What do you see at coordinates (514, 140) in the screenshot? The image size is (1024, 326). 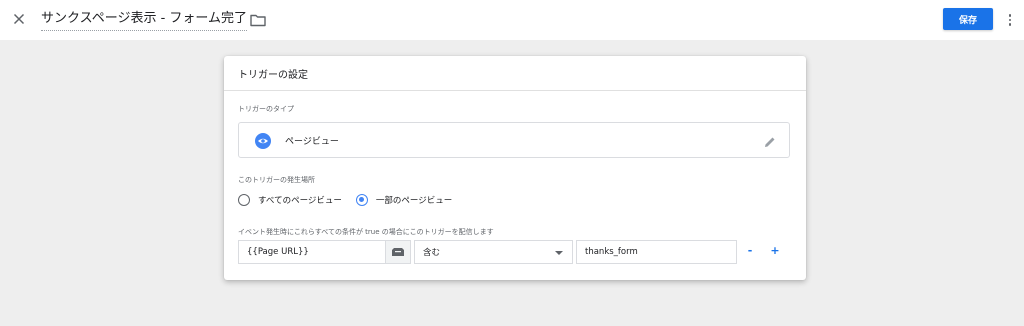 I see `trigger-type-selector: ページビュー` at bounding box center [514, 140].